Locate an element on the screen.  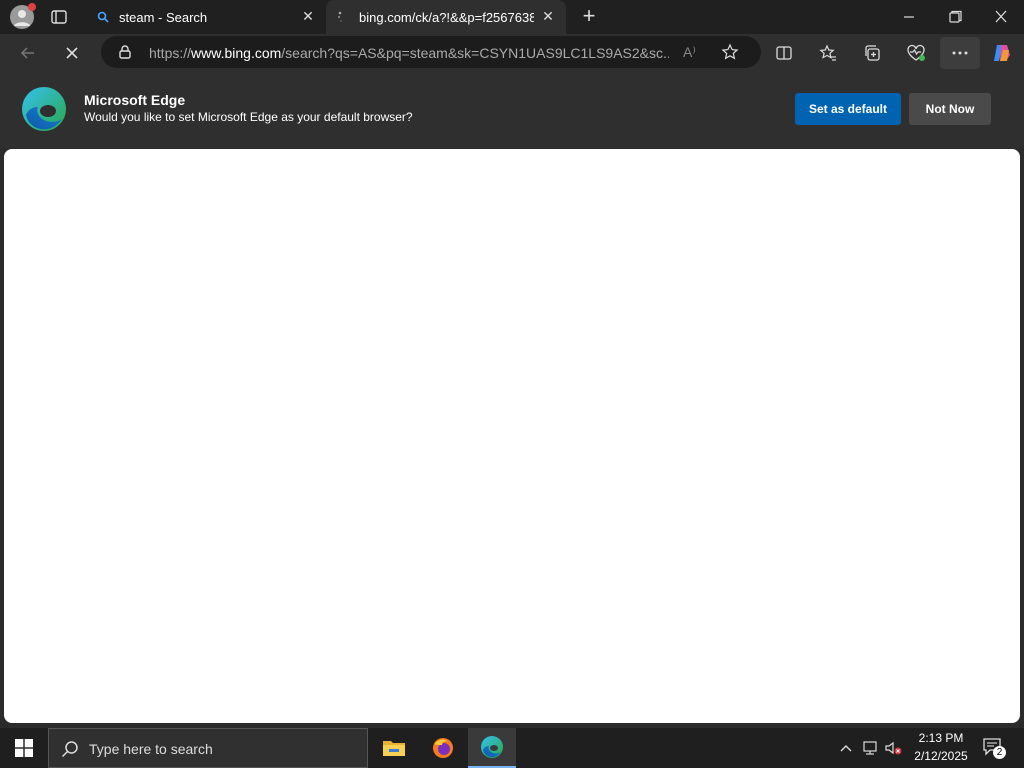
volume-muted-icon is located at coordinates (893, 748).